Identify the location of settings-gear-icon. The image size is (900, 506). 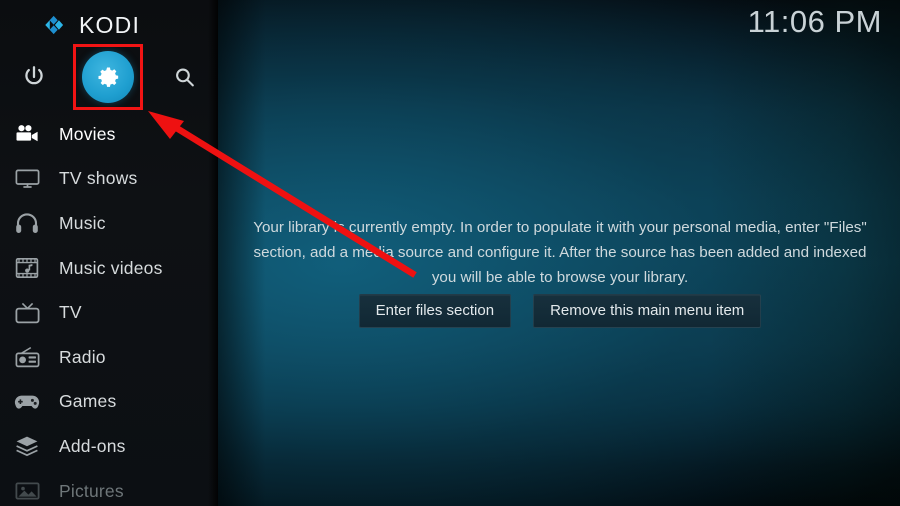
(108, 77).